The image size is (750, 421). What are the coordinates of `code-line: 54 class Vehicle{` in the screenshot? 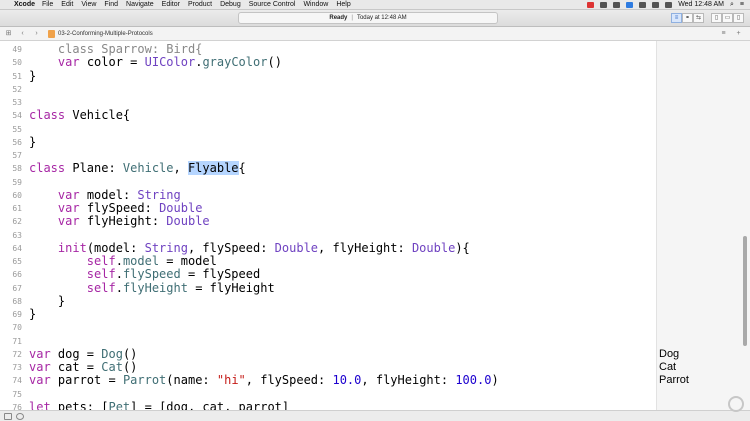 It's located at (328, 115).